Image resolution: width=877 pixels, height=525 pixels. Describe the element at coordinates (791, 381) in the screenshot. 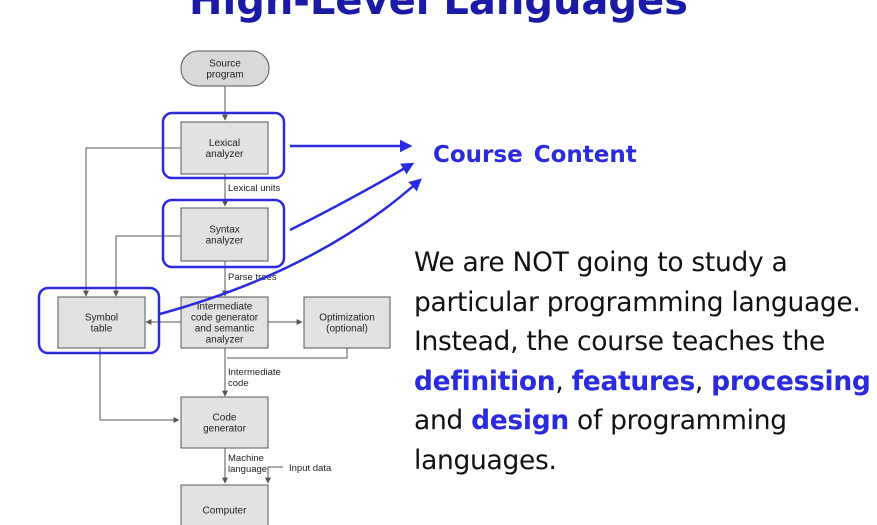

I see `keyword-processing: processing` at that location.